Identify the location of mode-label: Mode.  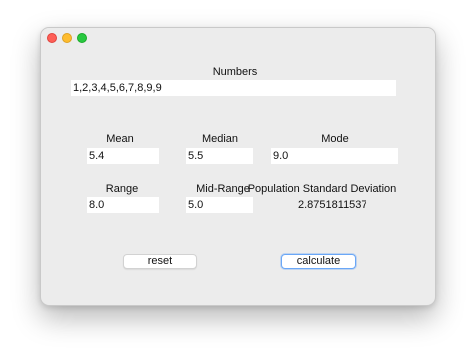
(335, 139).